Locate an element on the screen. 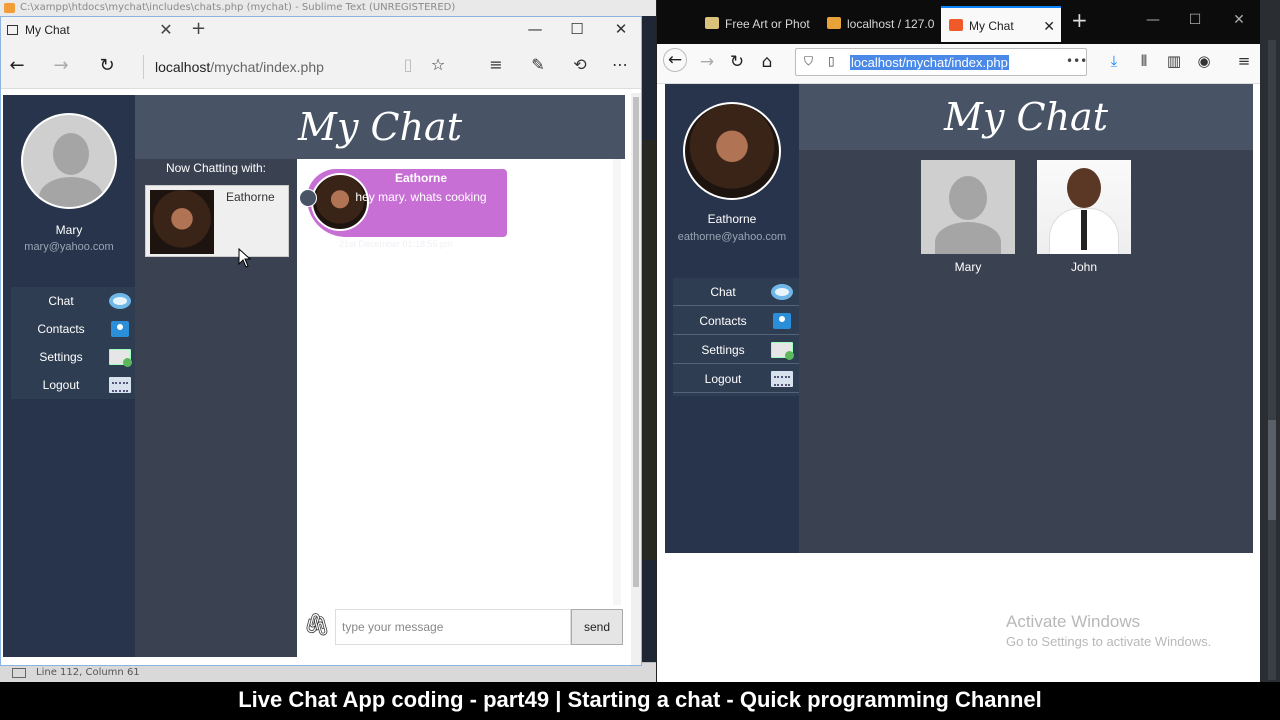  url-text: localhost/mychat/index.php is located at coordinates (929, 62).